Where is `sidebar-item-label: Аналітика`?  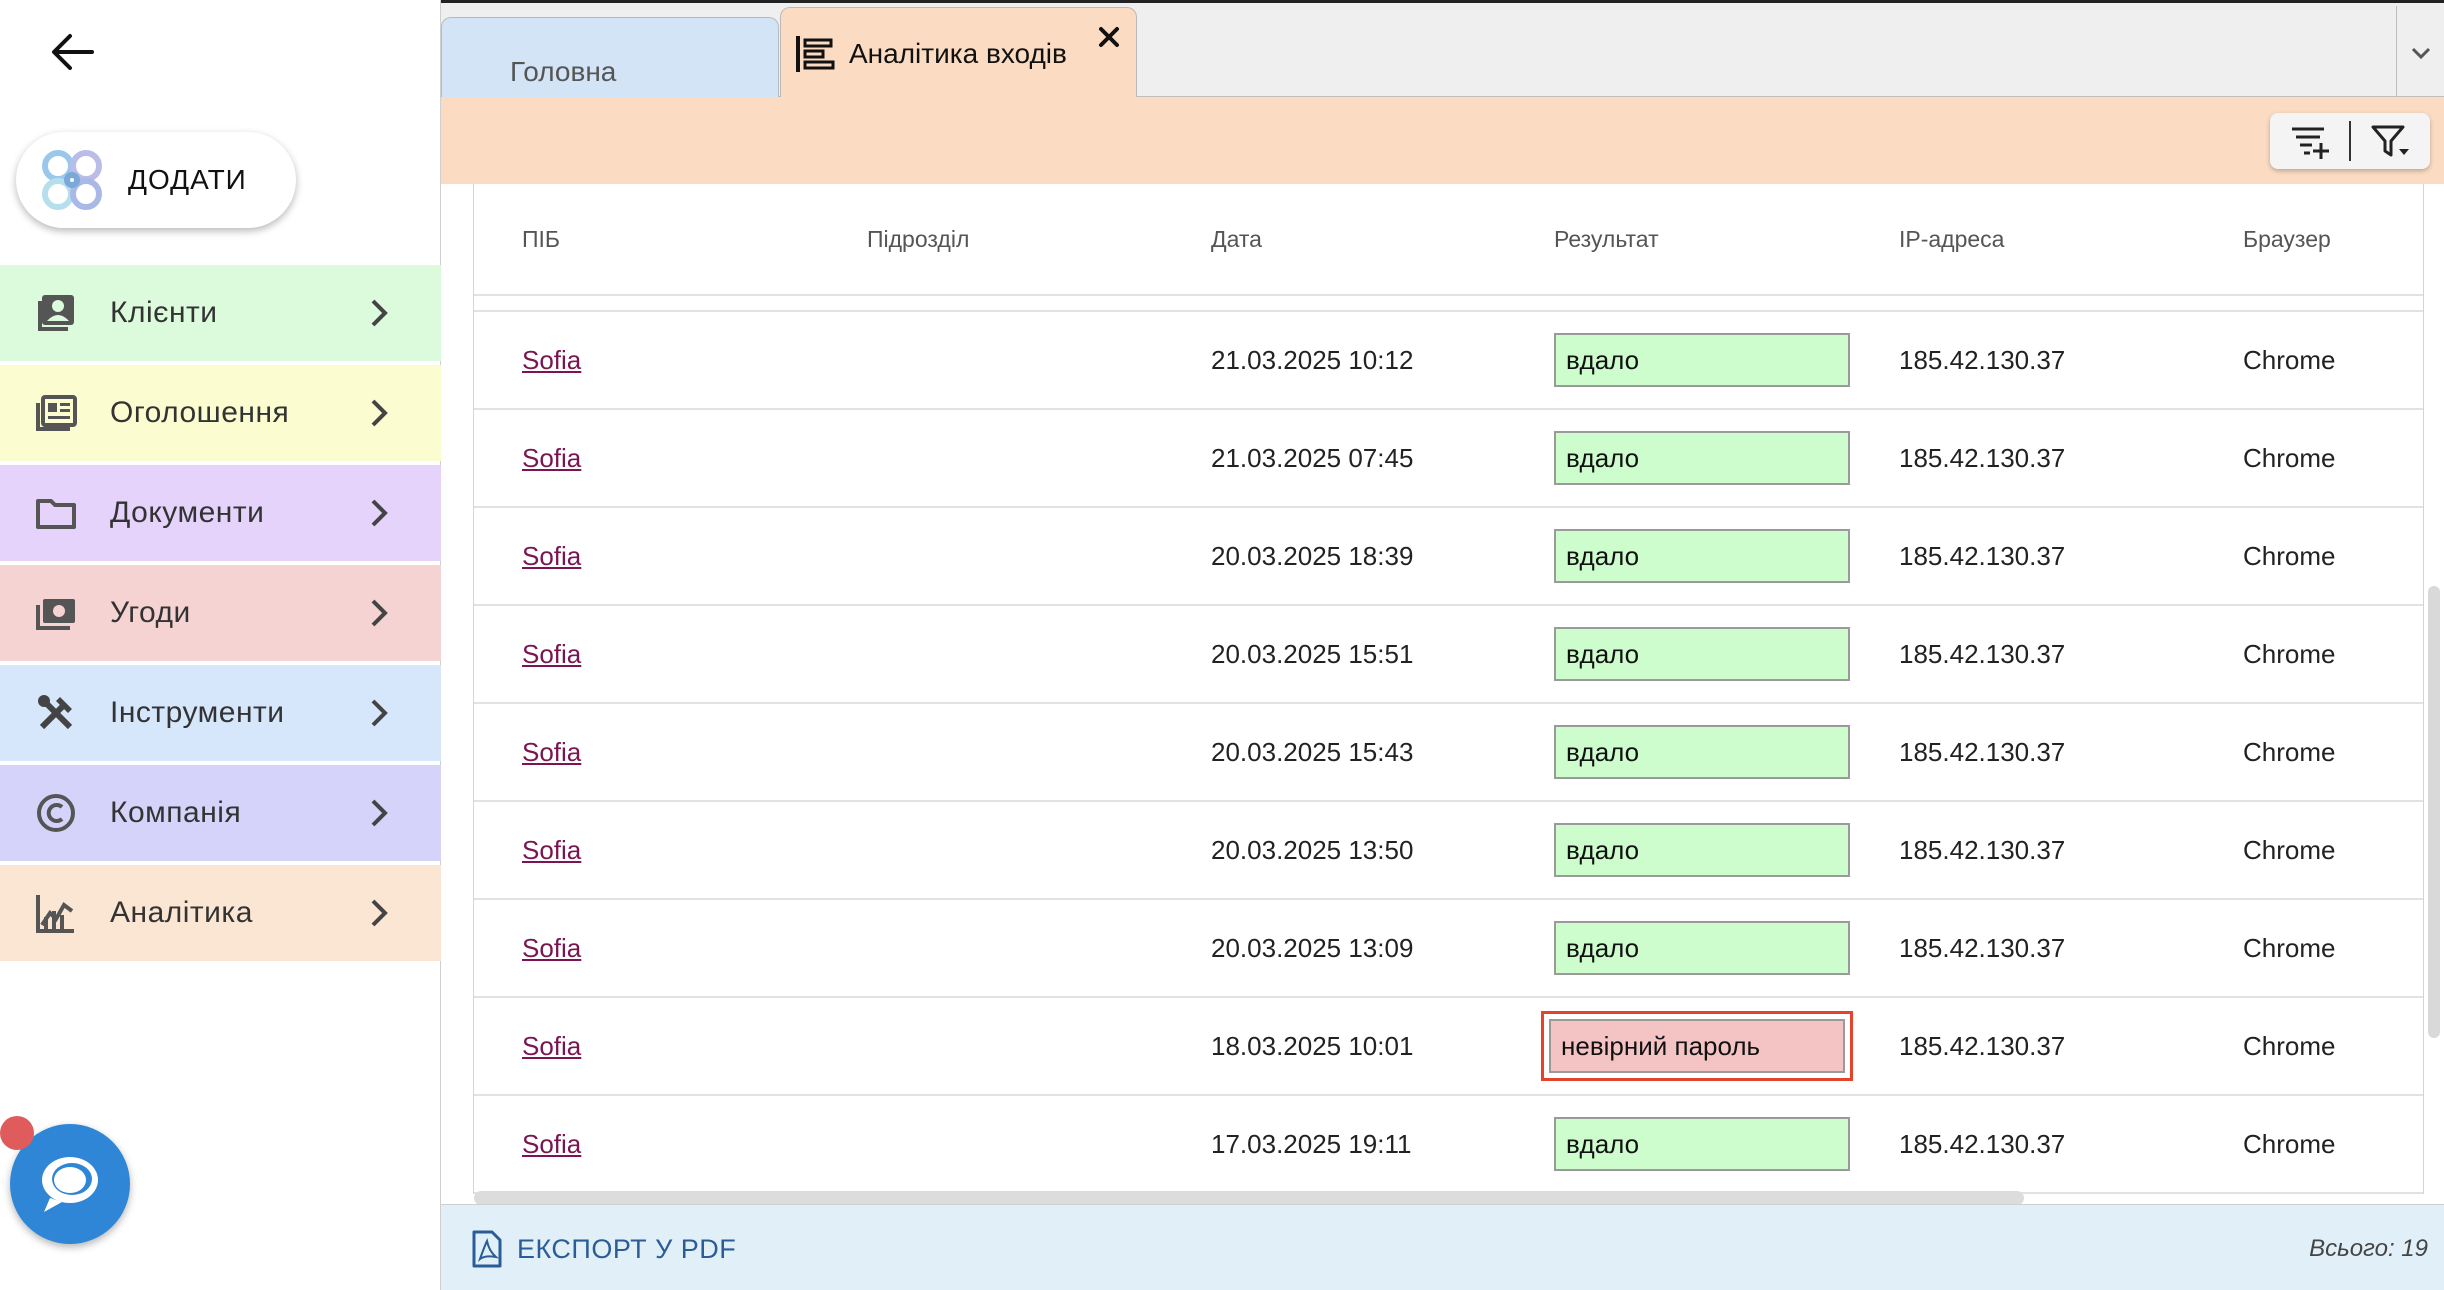
sidebar-item-label: Аналітика is located at coordinates (181, 912).